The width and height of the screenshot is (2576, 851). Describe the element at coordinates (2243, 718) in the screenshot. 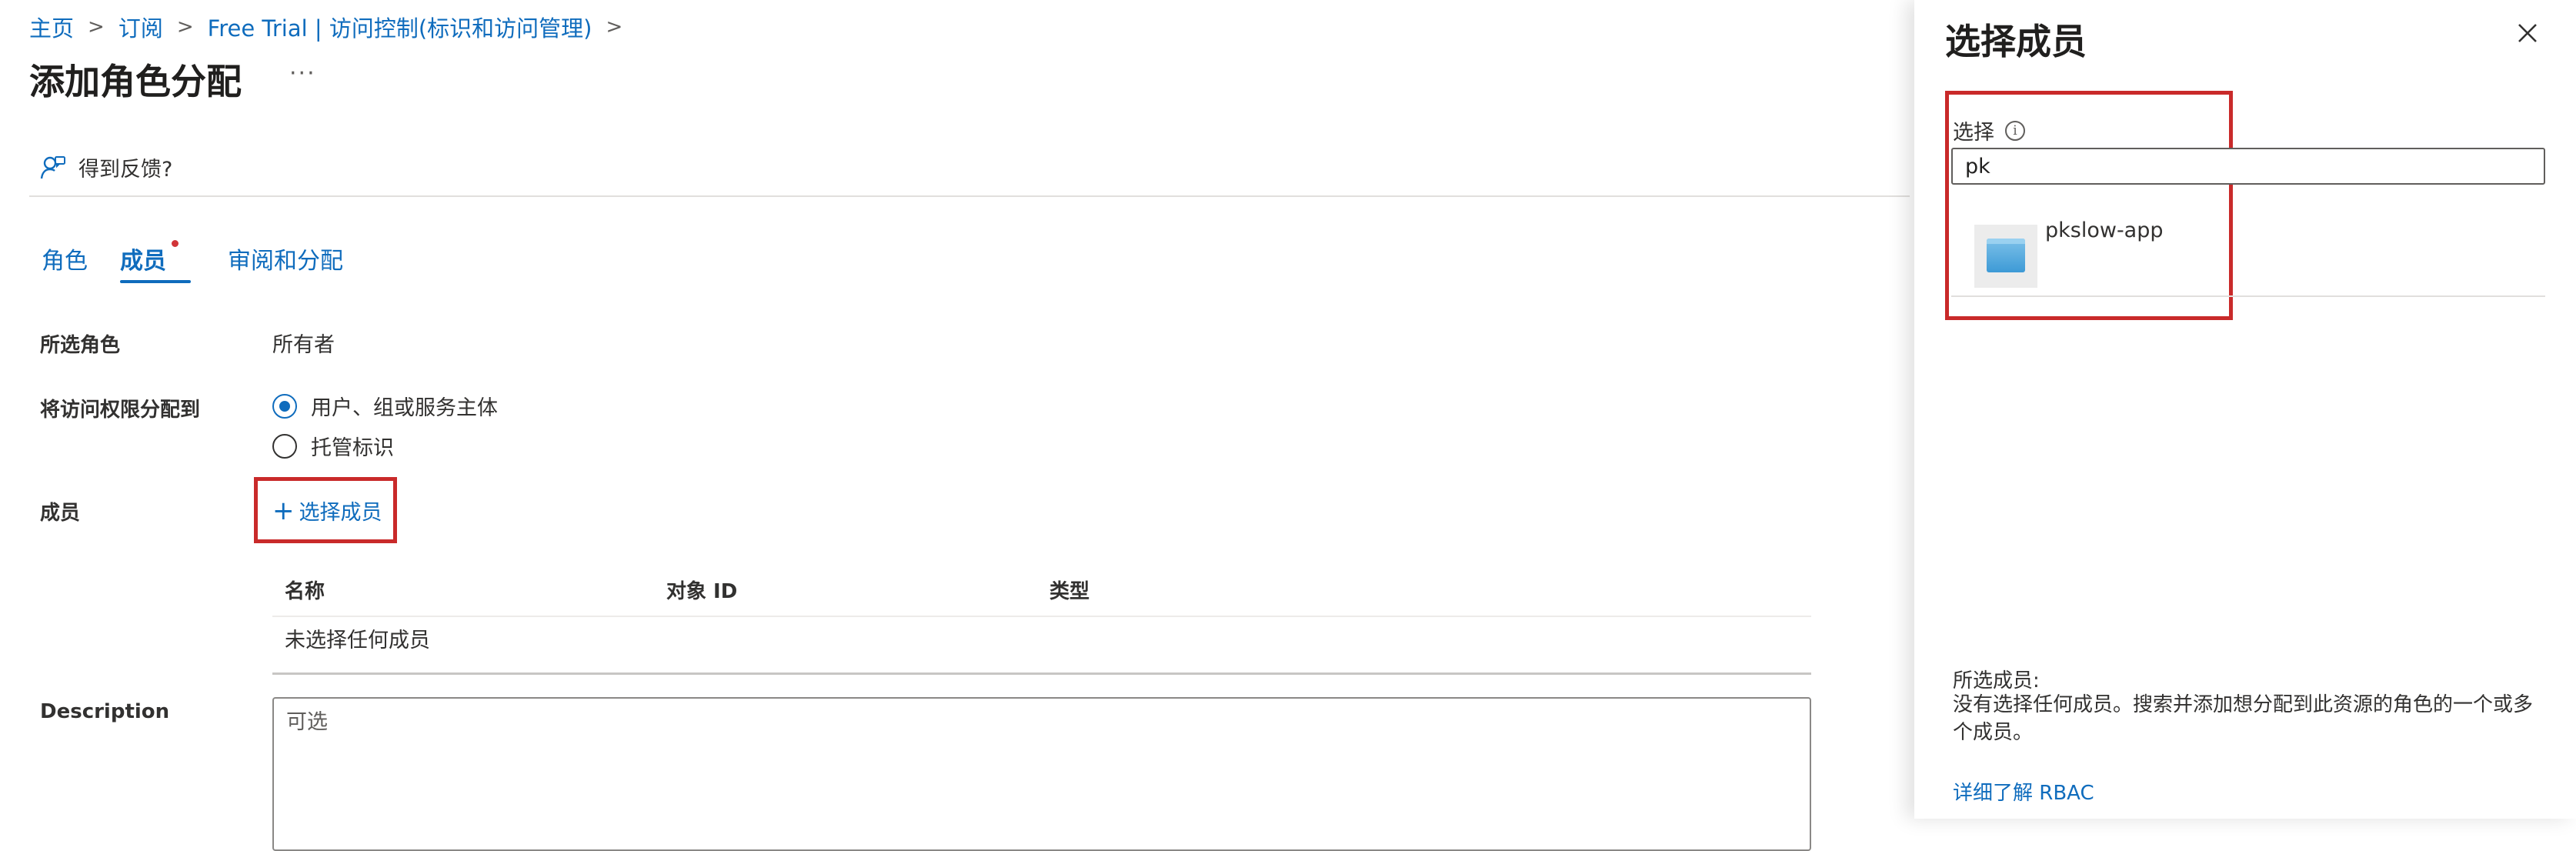

I see `selected-members-empty-text: 没有选择任何成员。搜索并添加想分配到此资源的角色的一个或多个成员。` at that location.